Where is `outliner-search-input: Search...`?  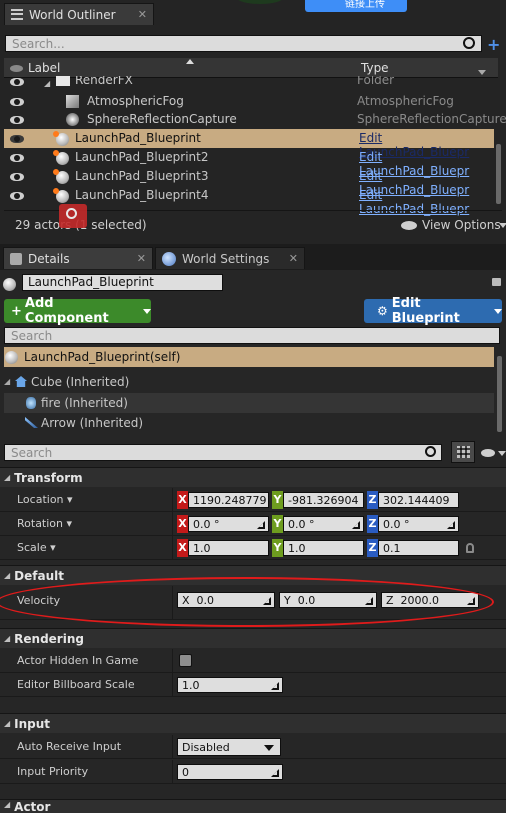
outliner-search-input: Search... is located at coordinates (243, 43).